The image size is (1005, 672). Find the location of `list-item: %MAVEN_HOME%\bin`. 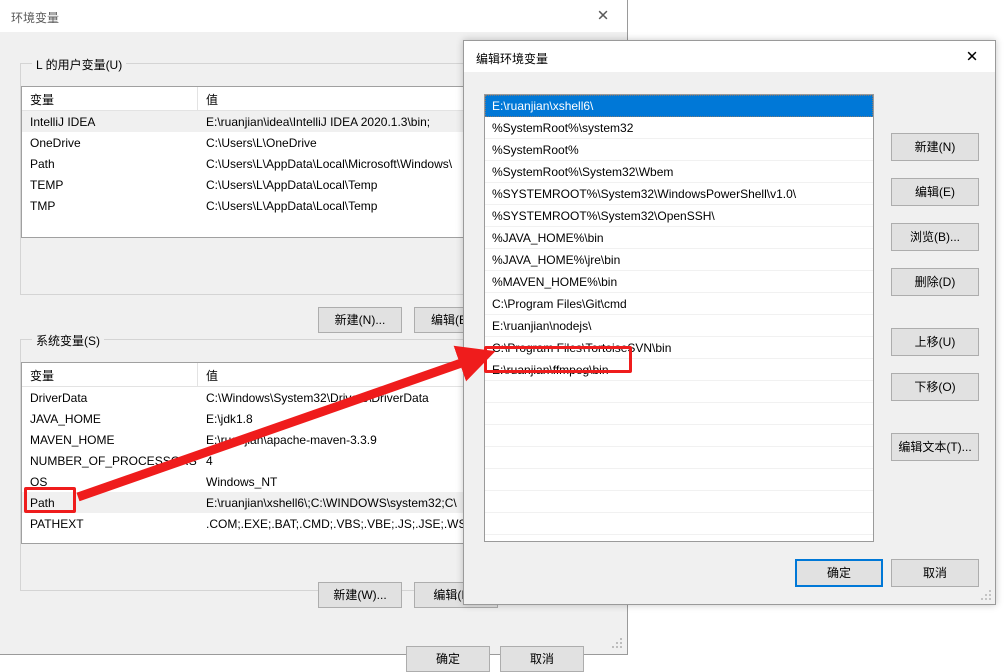

list-item: %MAVEN_HOME%\bin is located at coordinates (679, 282).